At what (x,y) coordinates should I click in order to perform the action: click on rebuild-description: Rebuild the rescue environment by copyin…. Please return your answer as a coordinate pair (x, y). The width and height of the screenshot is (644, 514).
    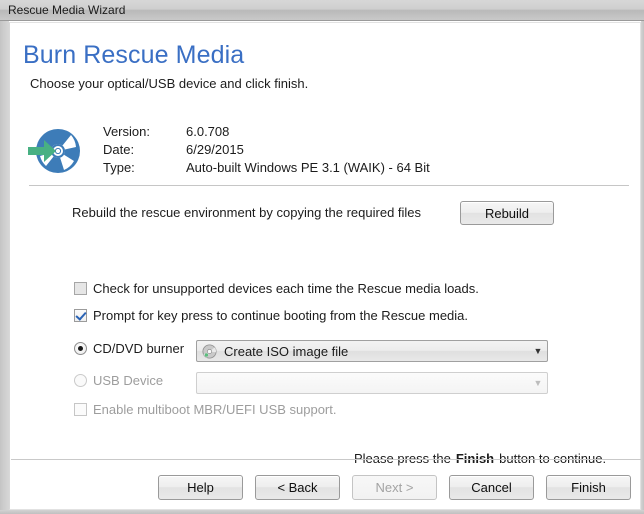
    Looking at the image, I should click on (247, 212).